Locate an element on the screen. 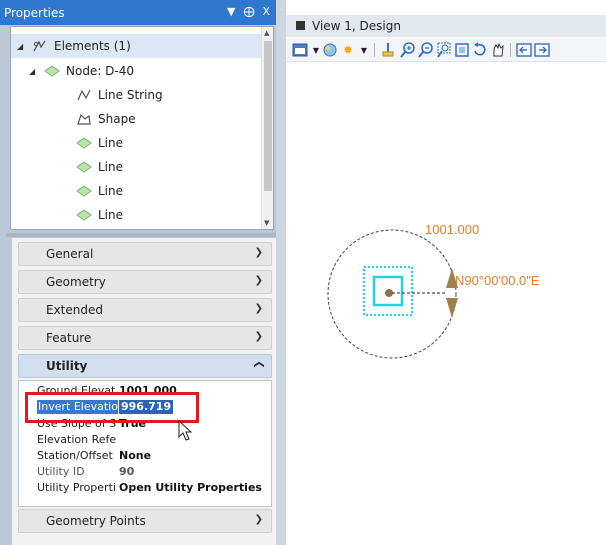 Image resolution: width=606 pixels, height=545 pixels. properties-titlebar: Properties ▼ ⨁ X is located at coordinates (138, 12).